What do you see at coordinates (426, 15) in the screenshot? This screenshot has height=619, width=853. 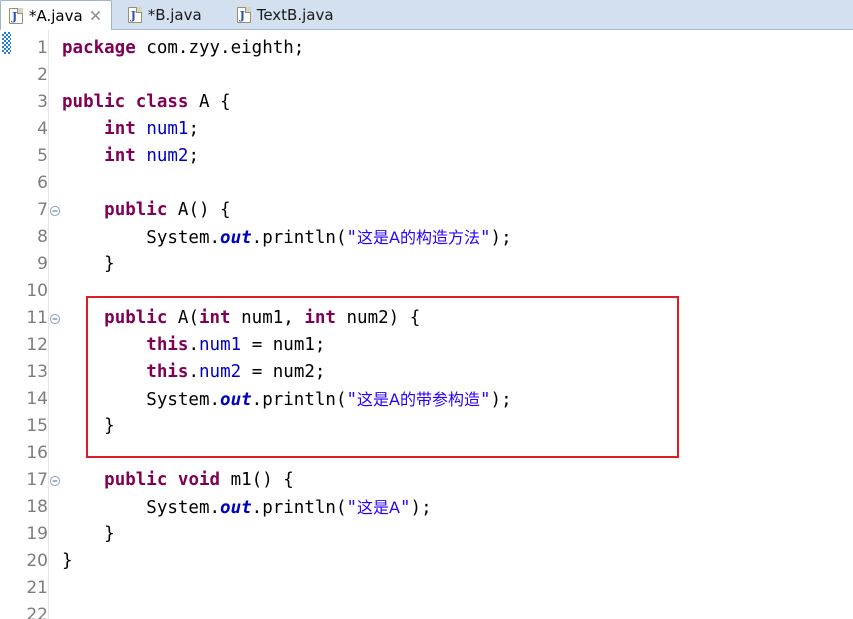 I see `editor-tab-bar: *A.java *B.java Text` at bounding box center [426, 15].